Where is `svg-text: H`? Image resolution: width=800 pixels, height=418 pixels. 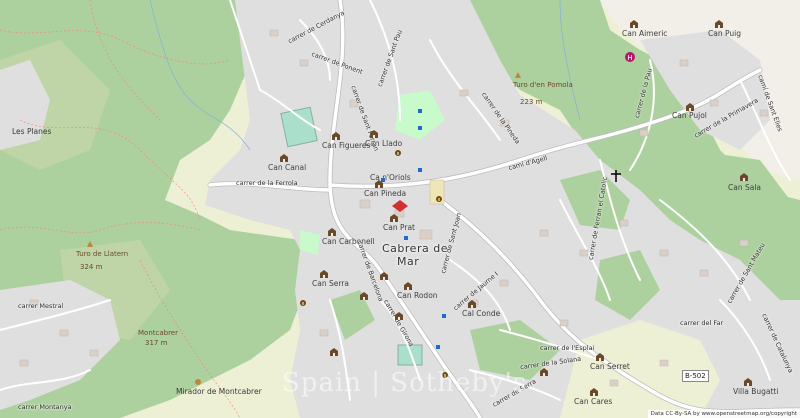
svg-text: H is located at coordinates (629, 58).